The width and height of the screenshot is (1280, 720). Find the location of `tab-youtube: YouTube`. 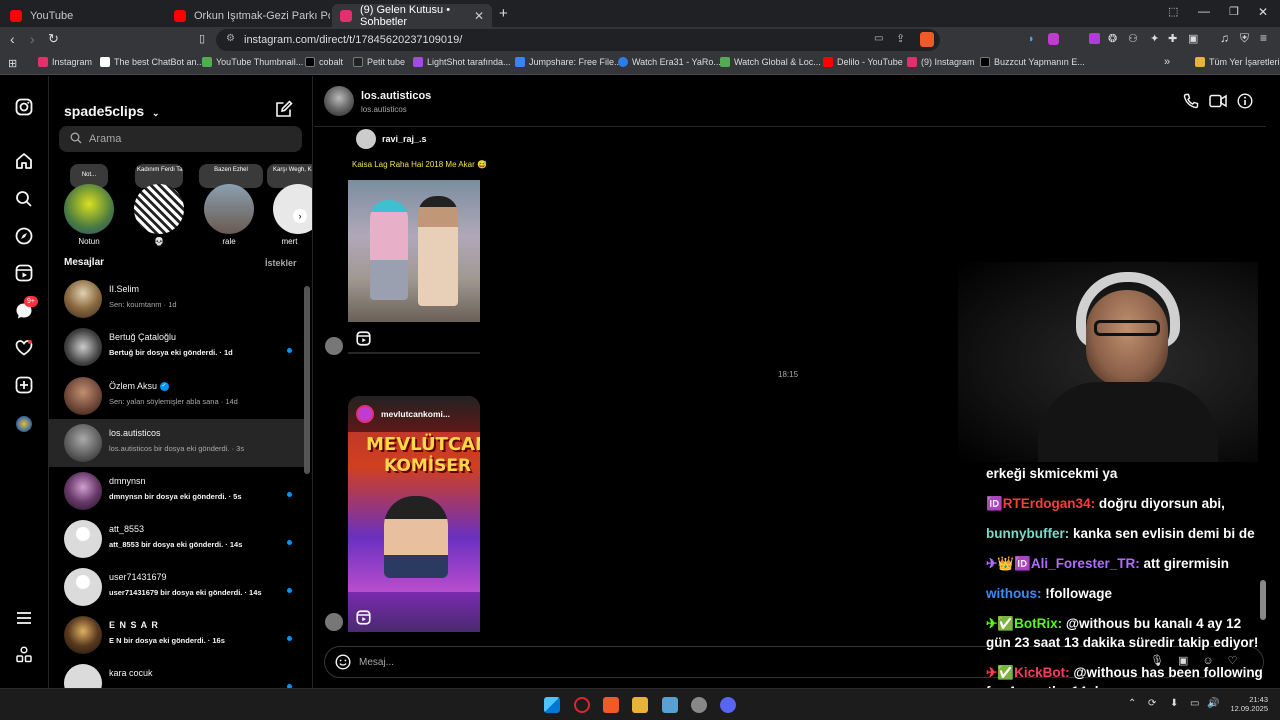

tab-youtube: YouTube is located at coordinates (84, 15).